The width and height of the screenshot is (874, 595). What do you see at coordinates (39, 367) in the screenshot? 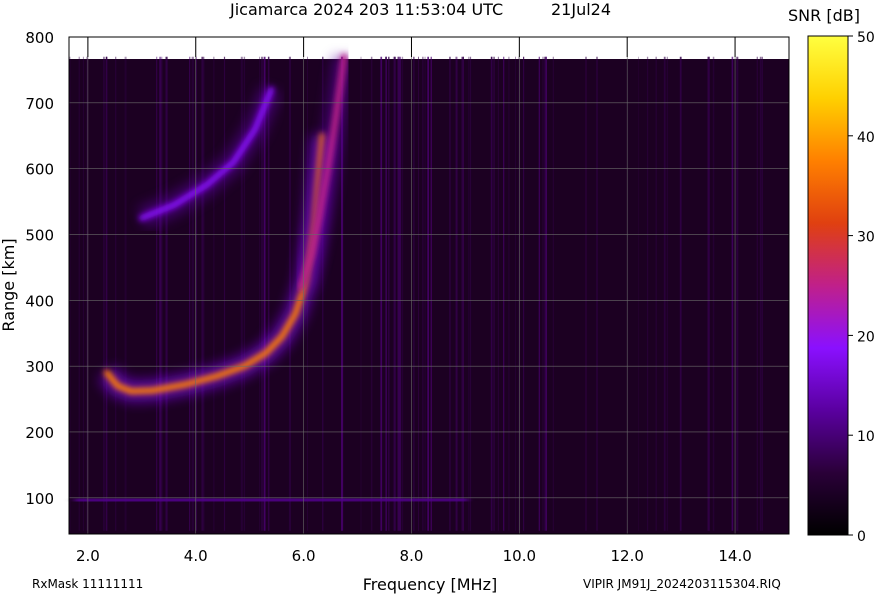
I see `y-tick-label: 300` at bounding box center [39, 367].